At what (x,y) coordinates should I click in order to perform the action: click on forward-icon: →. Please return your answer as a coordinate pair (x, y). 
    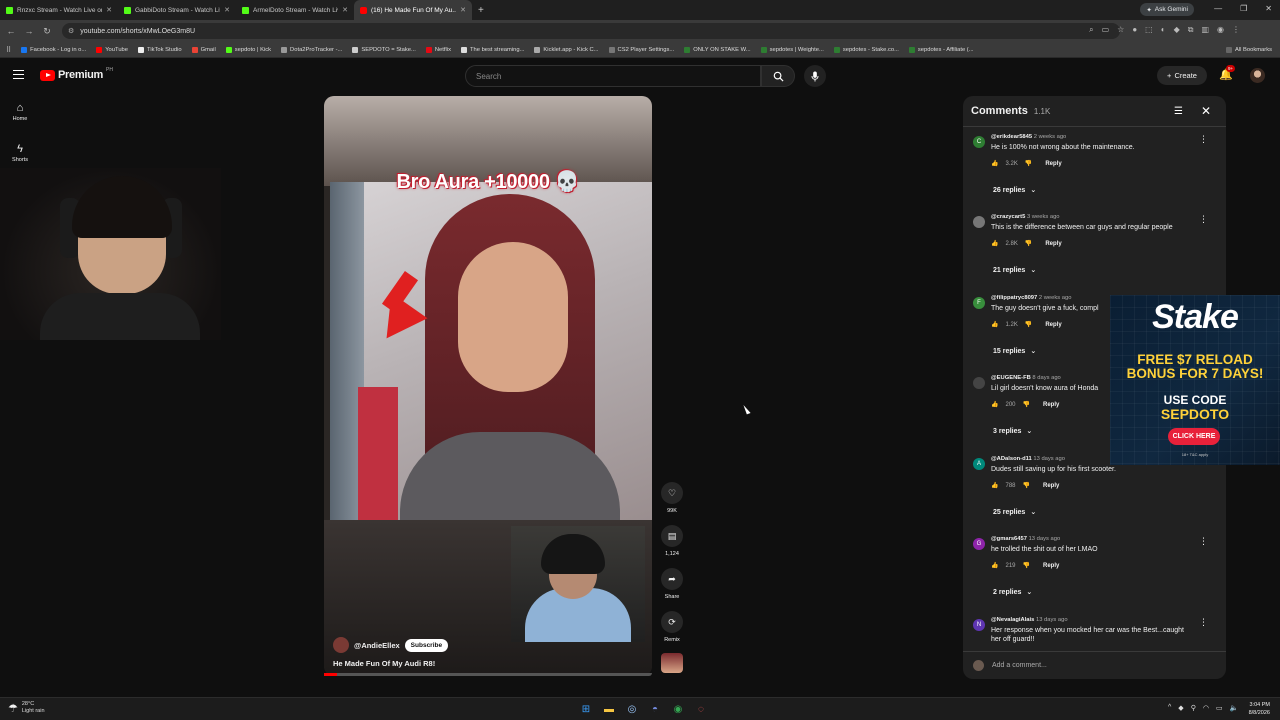
    Looking at the image, I should click on (29, 31).